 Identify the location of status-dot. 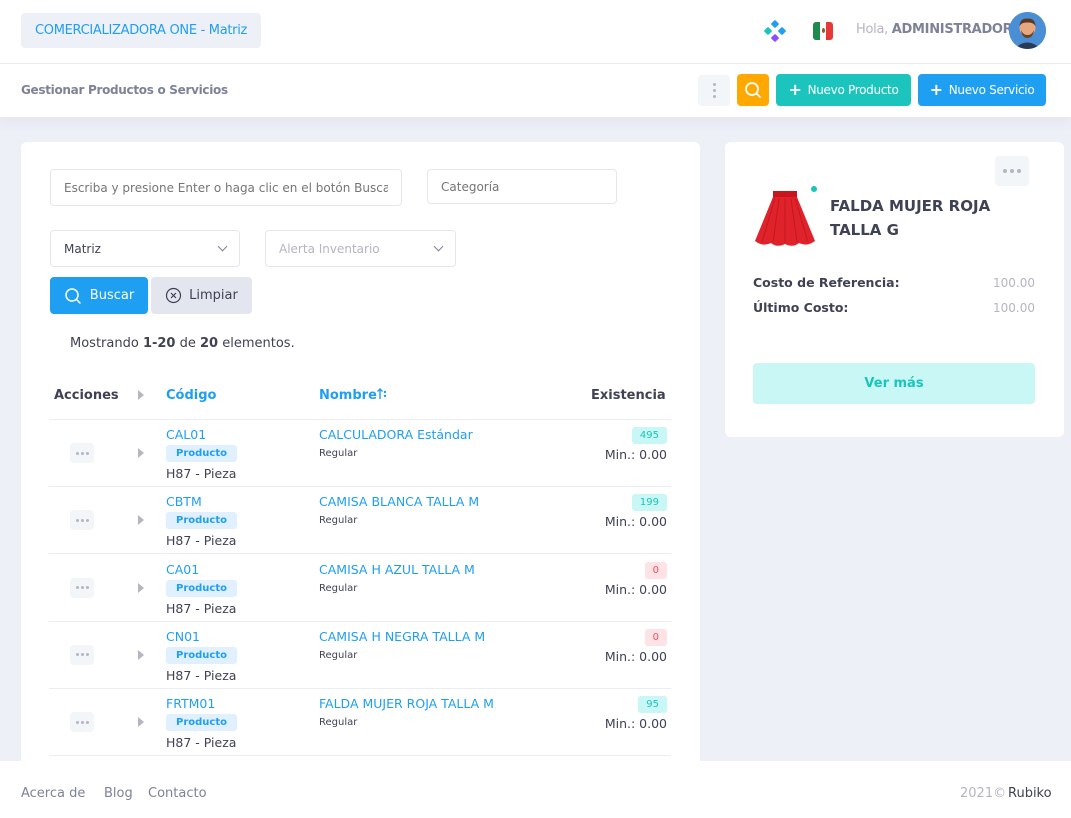
(814, 189).